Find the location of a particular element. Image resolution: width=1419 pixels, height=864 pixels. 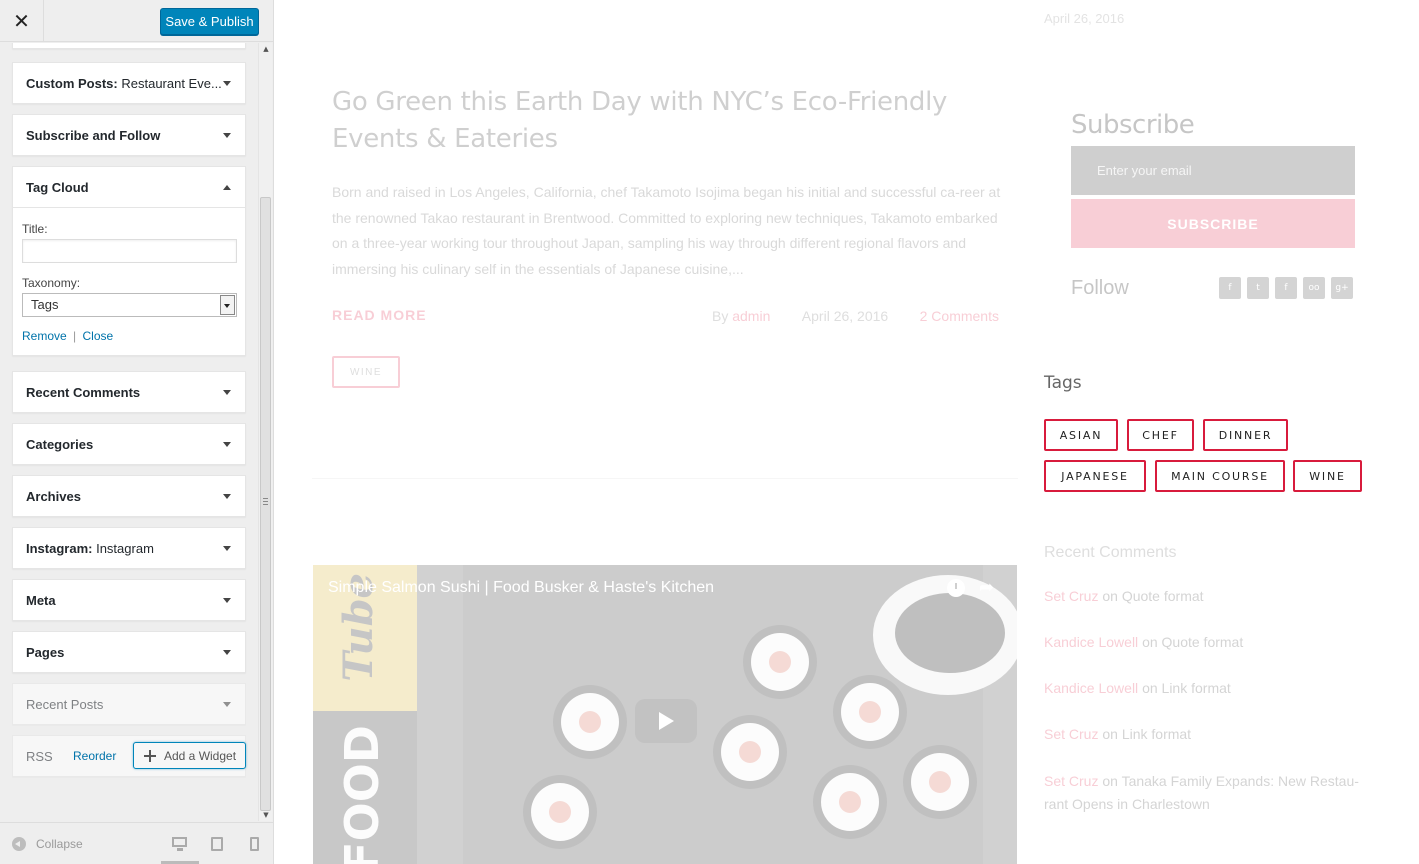

facebook-icon: f is located at coordinates (1286, 288).